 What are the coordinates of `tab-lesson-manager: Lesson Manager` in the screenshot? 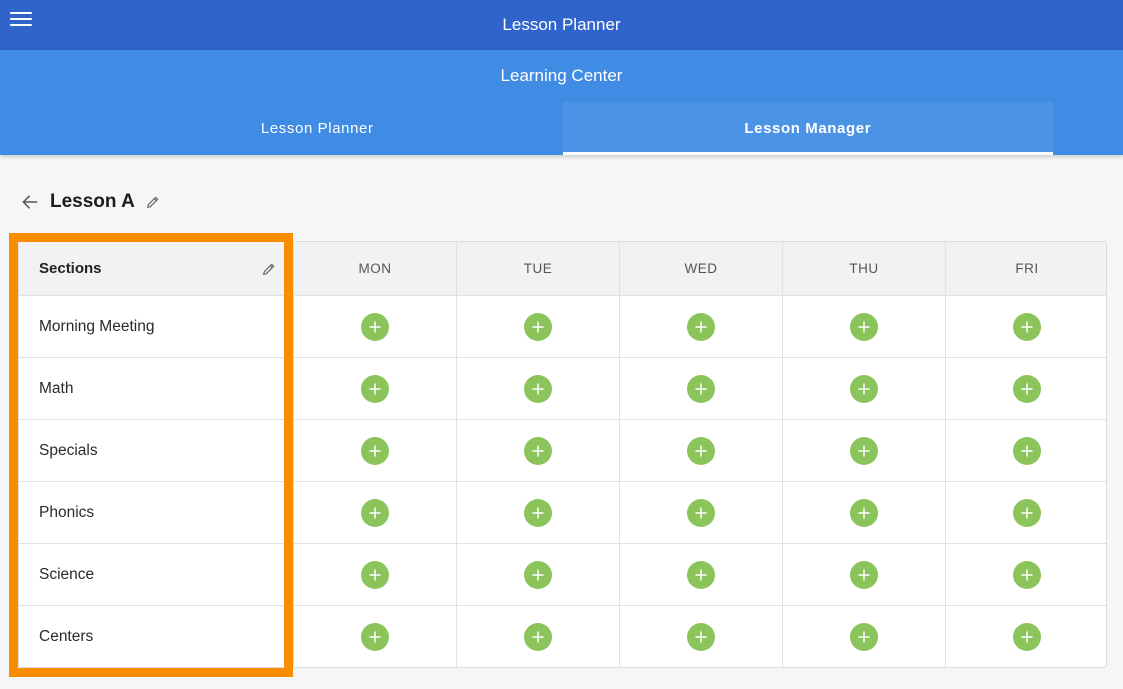 It's located at (807, 128).